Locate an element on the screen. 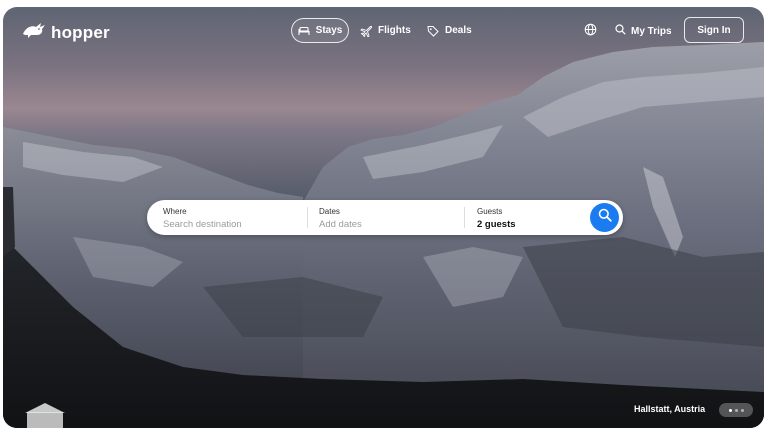 This screenshot has height=432, width=768. tag-icon is located at coordinates (433, 31).